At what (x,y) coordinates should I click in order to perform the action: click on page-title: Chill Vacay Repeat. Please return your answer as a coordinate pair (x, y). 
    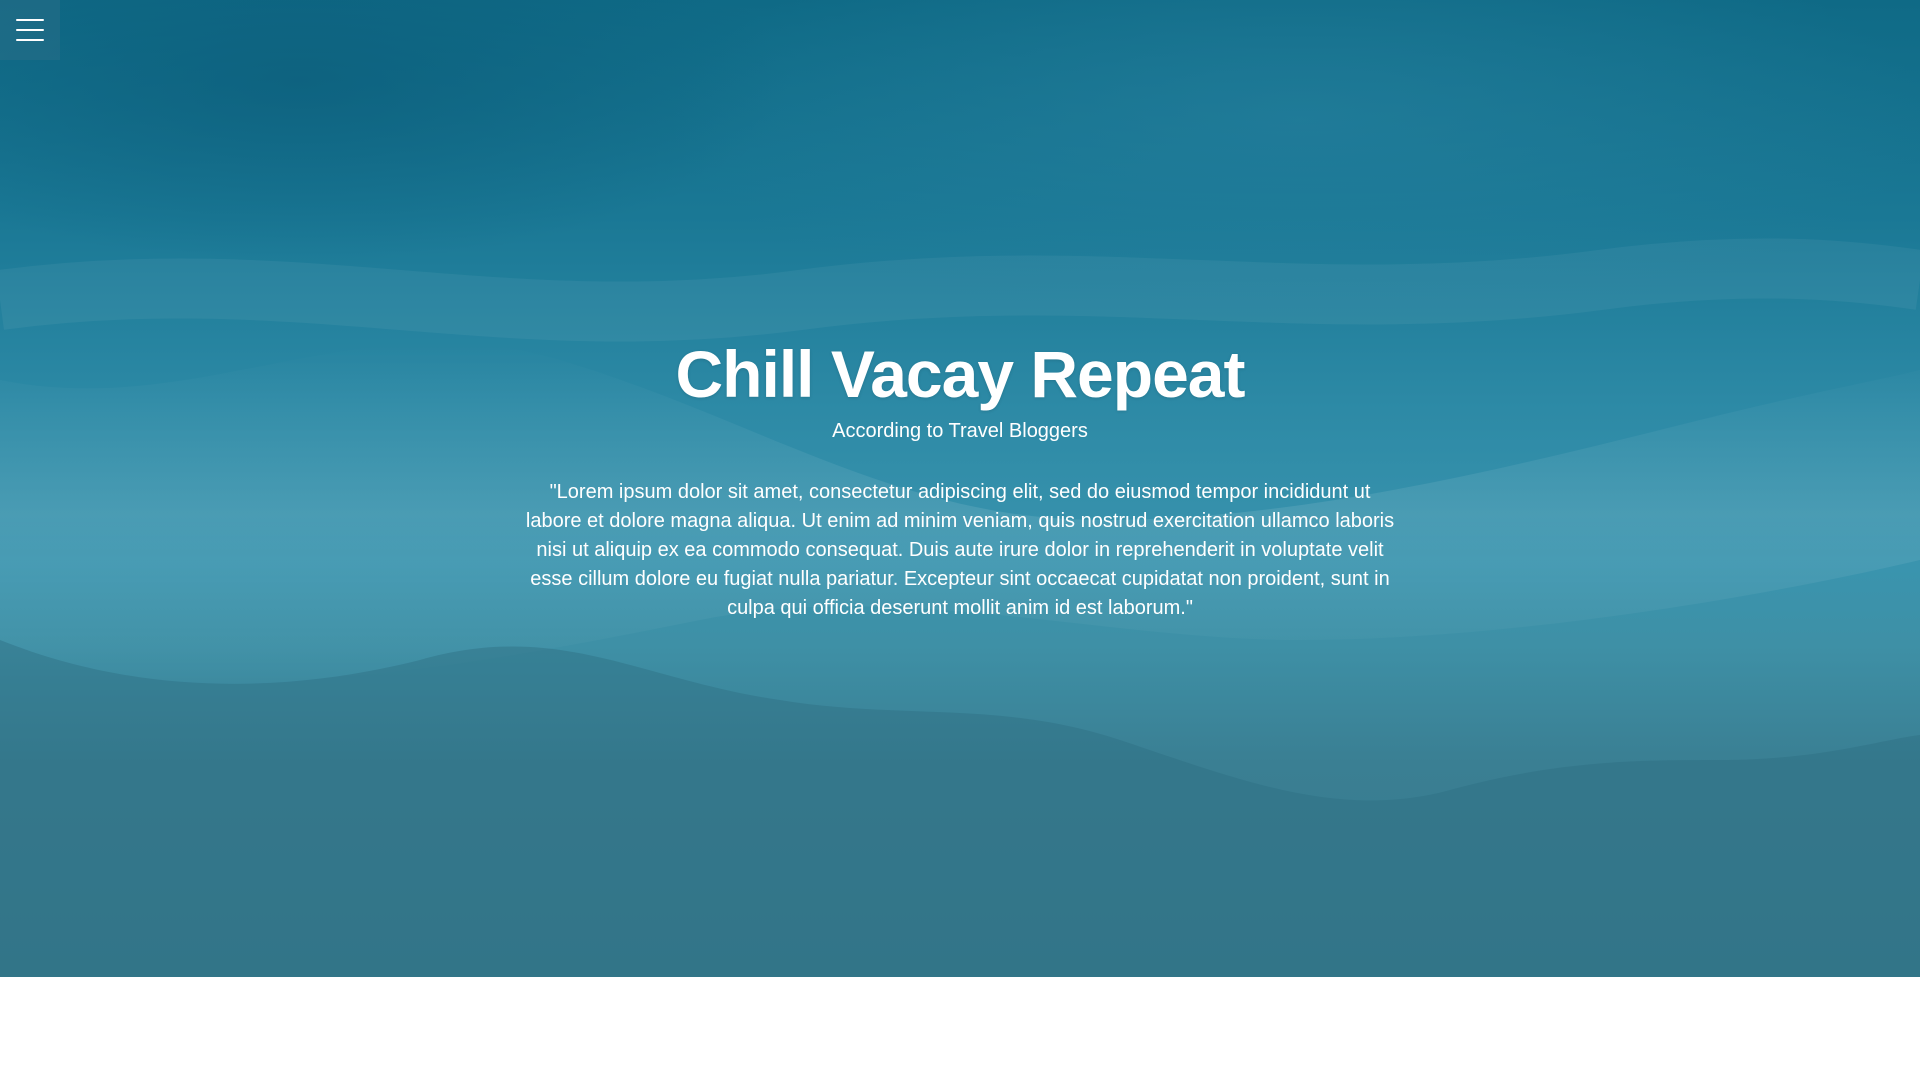
    Looking at the image, I should click on (960, 374).